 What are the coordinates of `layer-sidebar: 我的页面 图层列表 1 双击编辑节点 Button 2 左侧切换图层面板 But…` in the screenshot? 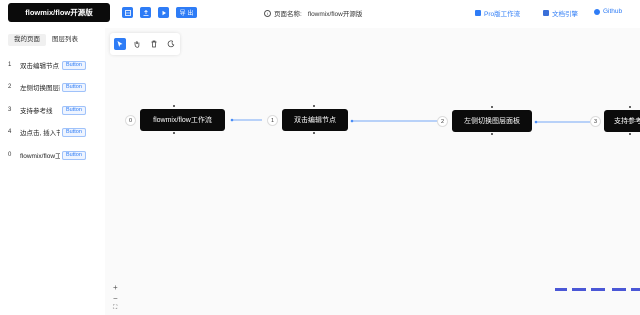 It's located at (52, 171).